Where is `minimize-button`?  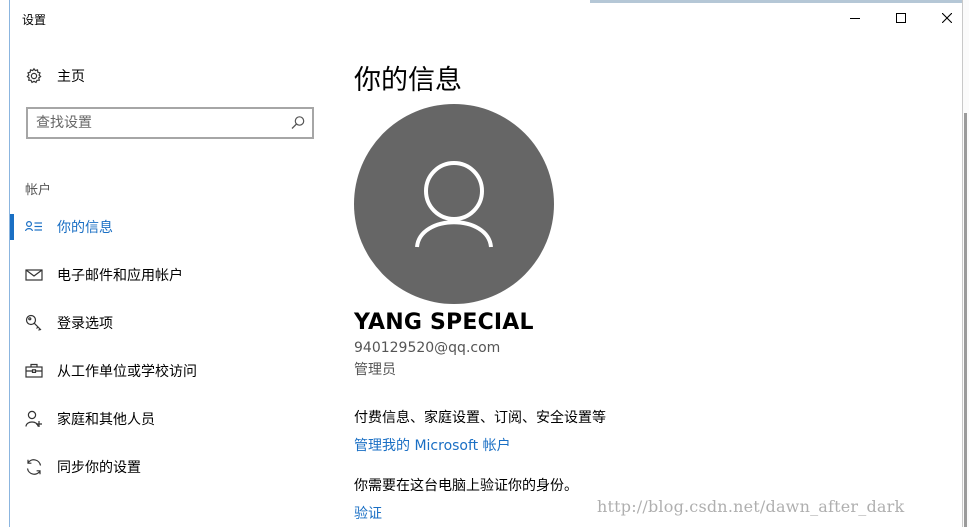 minimize-button is located at coordinates (855, 18).